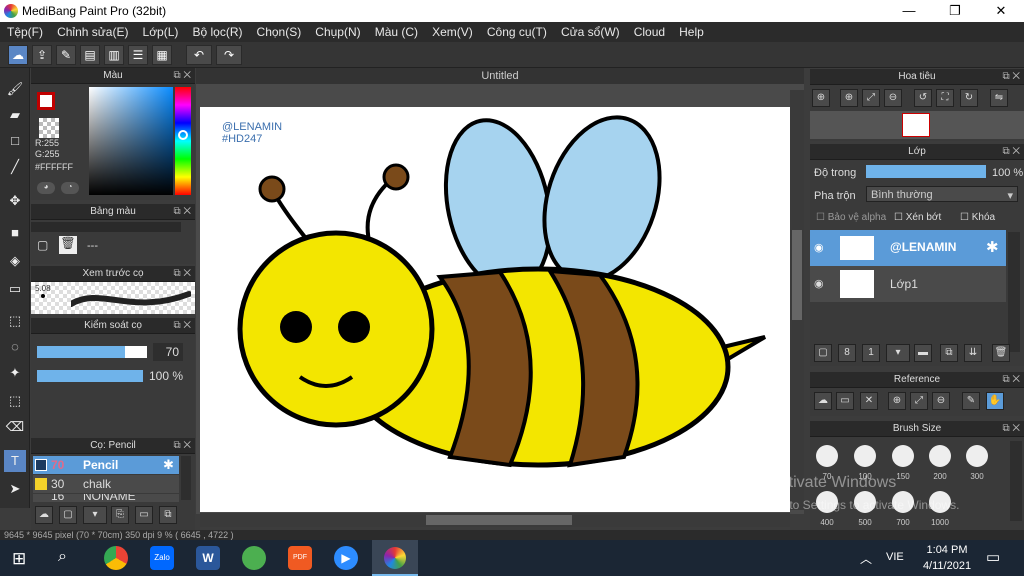 The height and width of the screenshot is (576, 1024). What do you see at coordinates (969, 98) in the screenshot?
I see `rotate-right-icon: ↻` at bounding box center [969, 98].